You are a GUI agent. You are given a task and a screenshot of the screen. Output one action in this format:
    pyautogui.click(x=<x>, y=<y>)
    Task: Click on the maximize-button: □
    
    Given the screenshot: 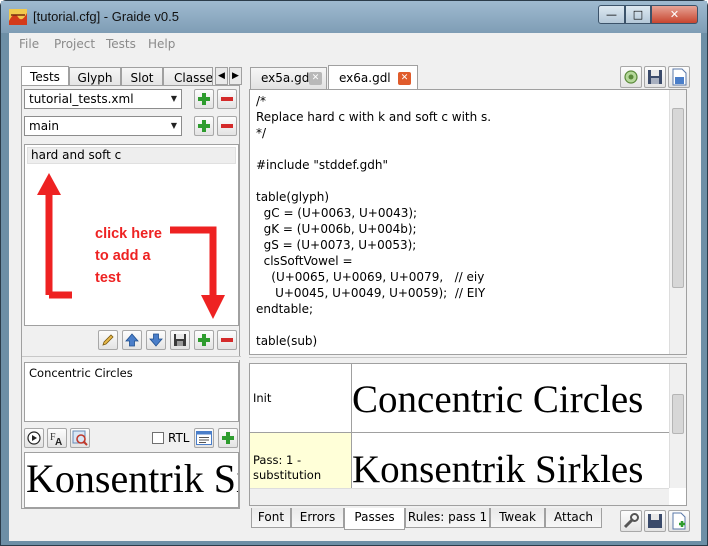 What is the action you would take?
    pyautogui.click(x=638, y=14)
    